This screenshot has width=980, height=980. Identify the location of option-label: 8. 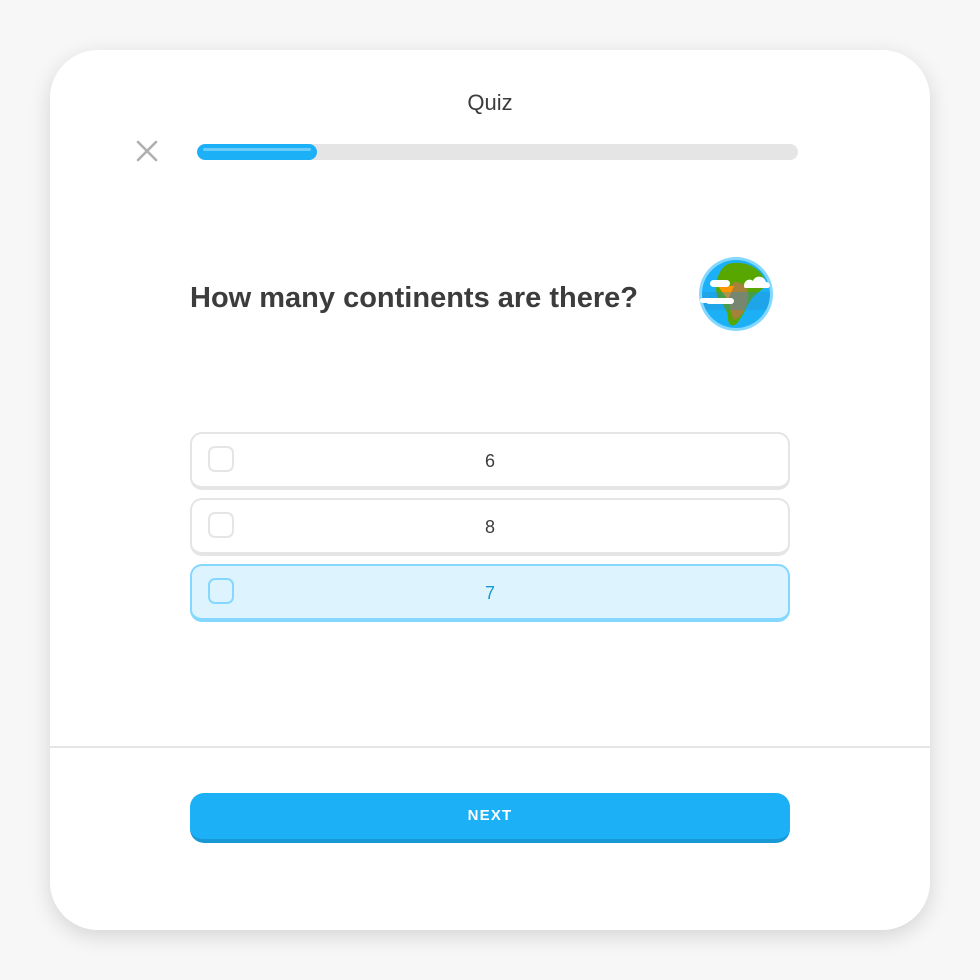
(489, 527).